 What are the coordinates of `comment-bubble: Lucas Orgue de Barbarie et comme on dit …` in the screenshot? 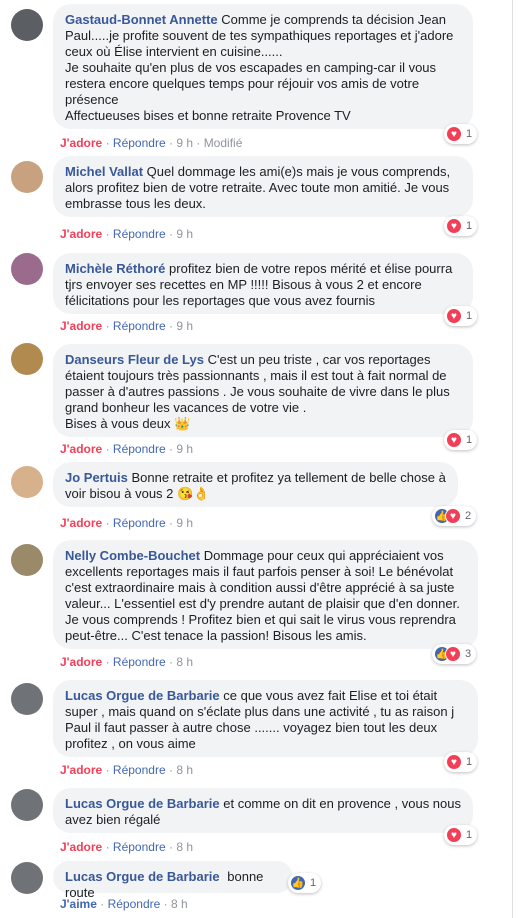 It's located at (263, 810).